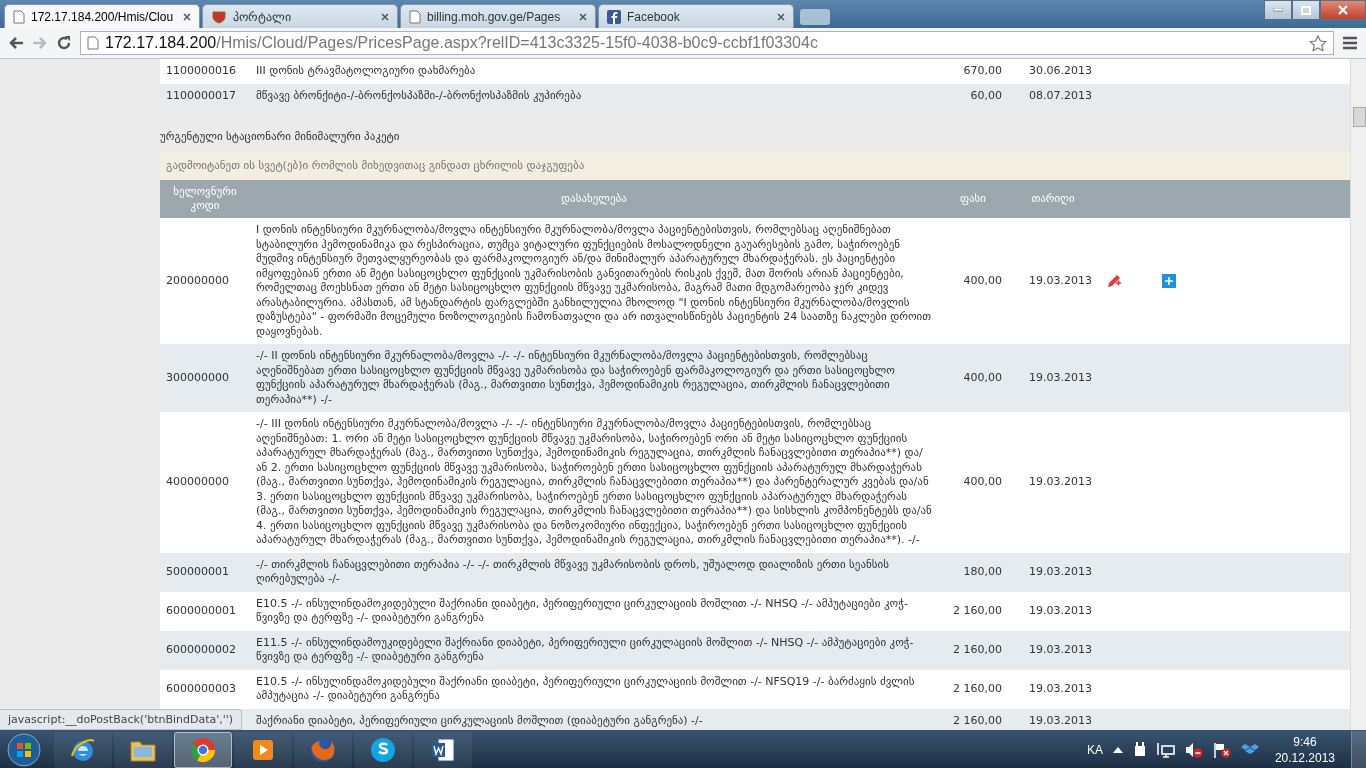 The image size is (1366, 768). I want to click on group-drop-area: გადმოიტანეთ ის სვეტ(ებ)ი რომლის მიხედვითაც გინდათ ცხრილის დაჯგუფება, so click(755, 165).